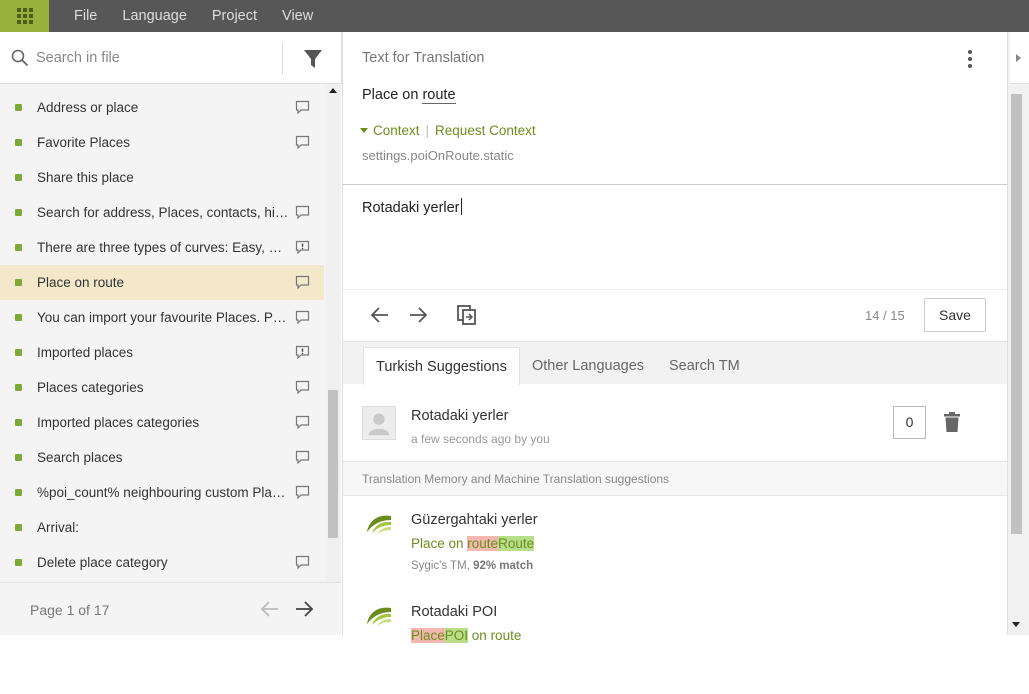 The image size is (1029, 694). Describe the element at coordinates (156, 58) in the screenshot. I see `search-input` at that location.